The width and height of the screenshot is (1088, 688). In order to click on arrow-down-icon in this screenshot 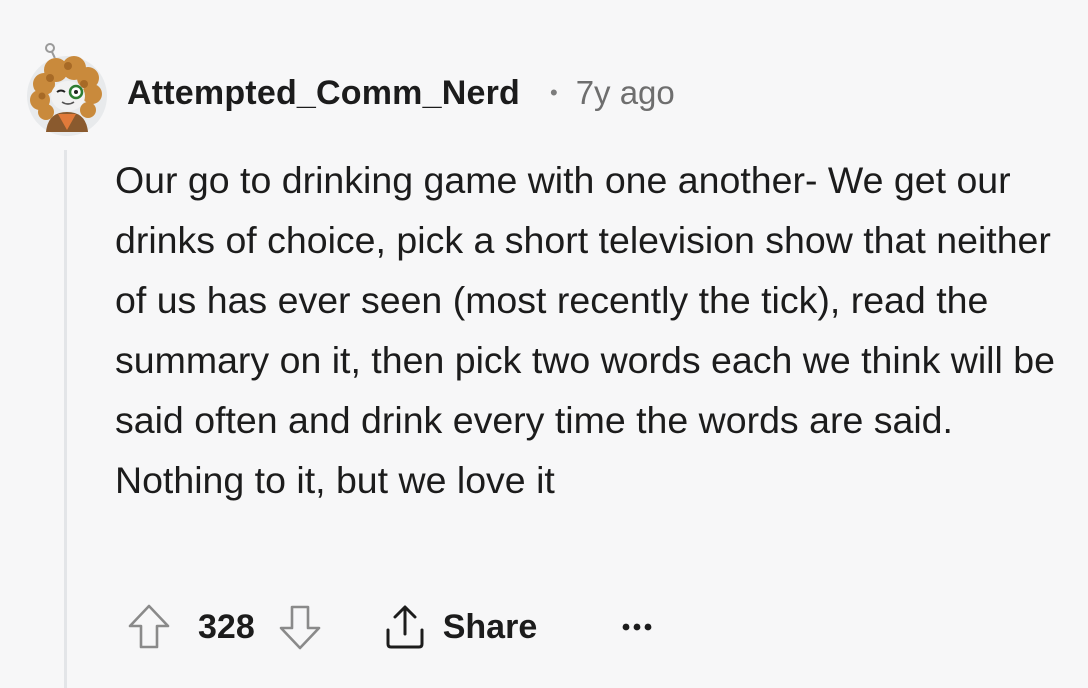, I will do `click(300, 627)`.